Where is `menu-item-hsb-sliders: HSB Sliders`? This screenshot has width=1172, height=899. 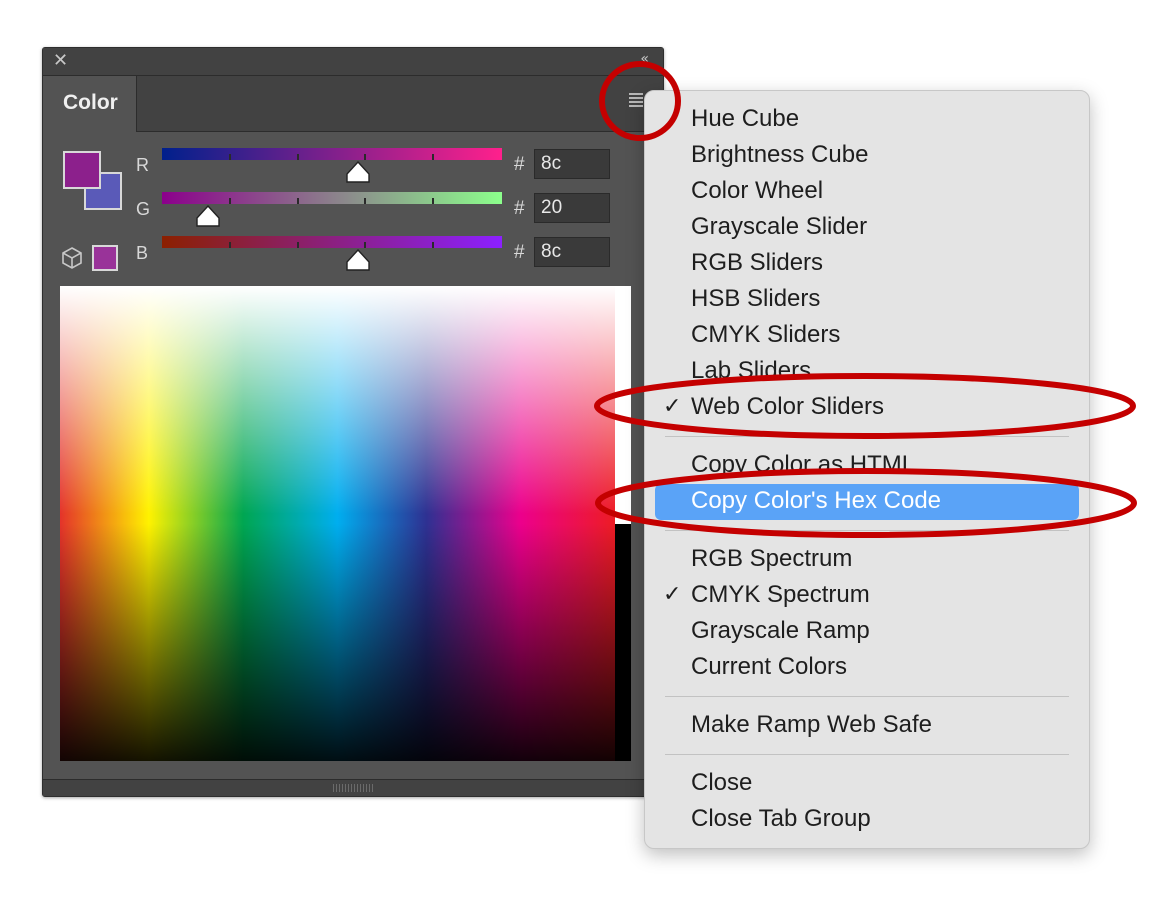 menu-item-hsb-sliders: HSB Sliders is located at coordinates (755, 299).